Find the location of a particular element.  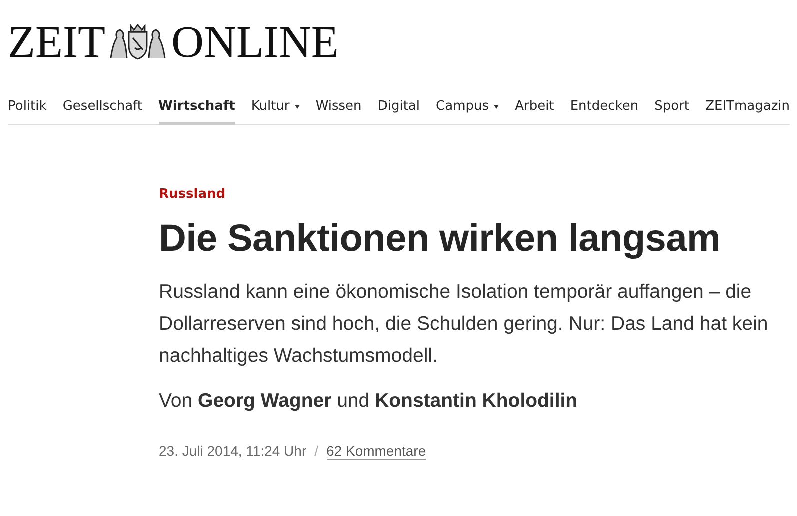

nav-link: Arbeit is located at coordinates (534, 108).